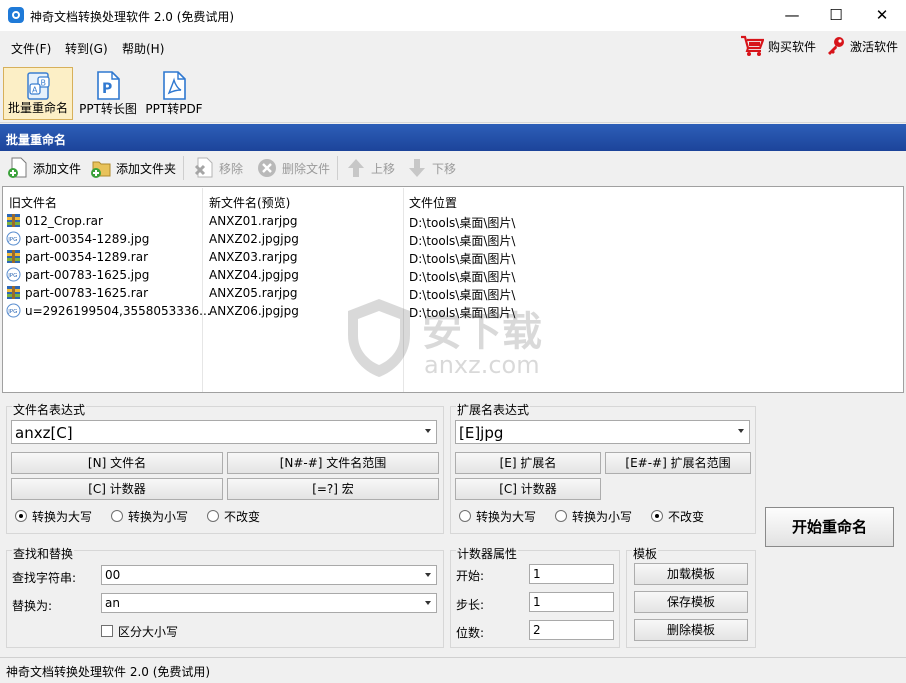  Describe the element at coordinates (53, 516) in the screenshot. I see `filename-uppercase-radio: 转换为大写` at that location.